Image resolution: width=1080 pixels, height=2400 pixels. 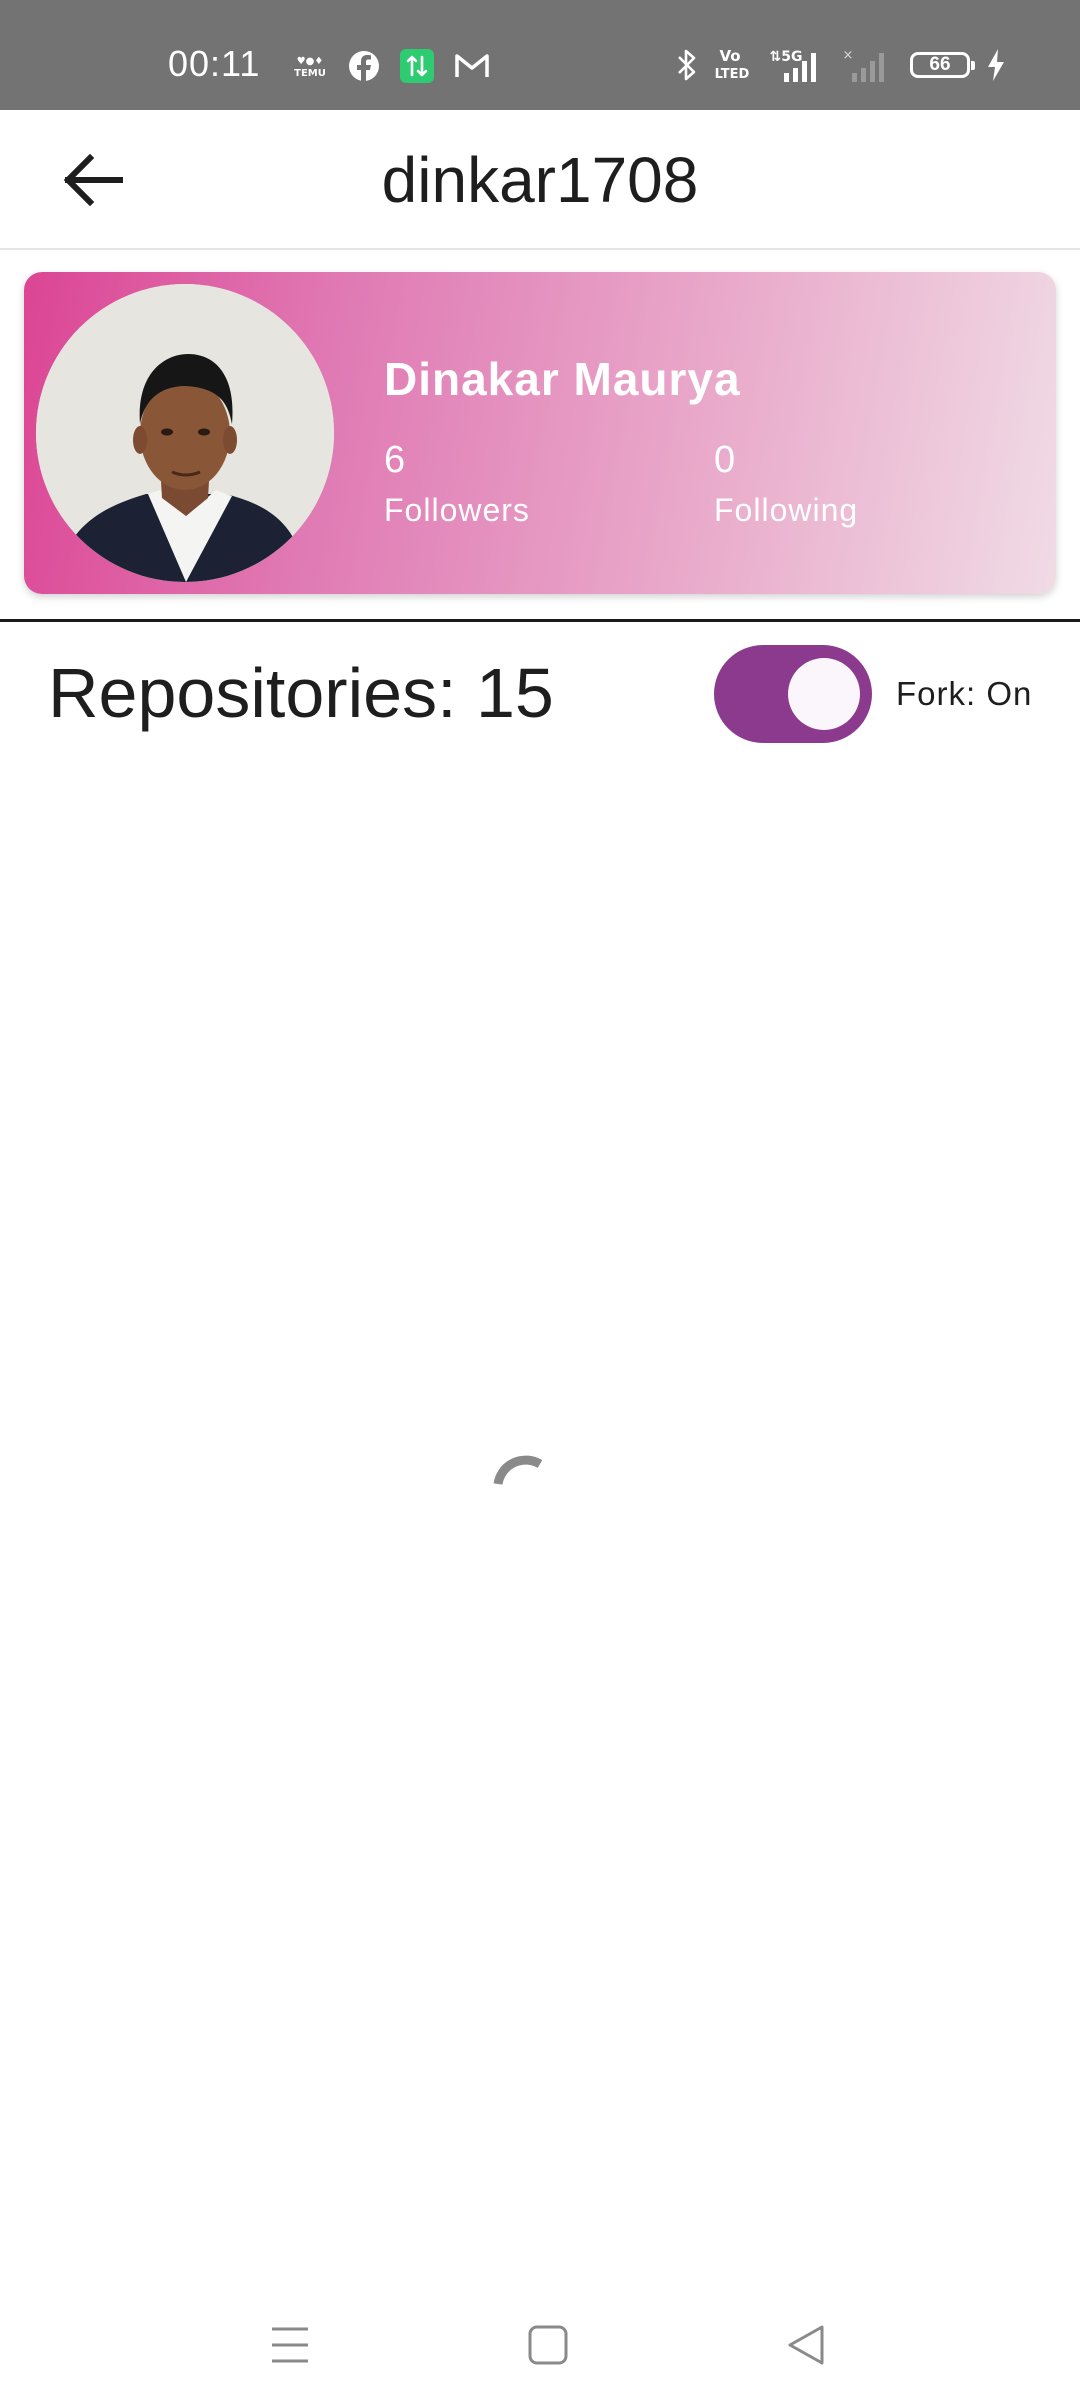 I want to click on charging-icon, so click(x=996, y=65).